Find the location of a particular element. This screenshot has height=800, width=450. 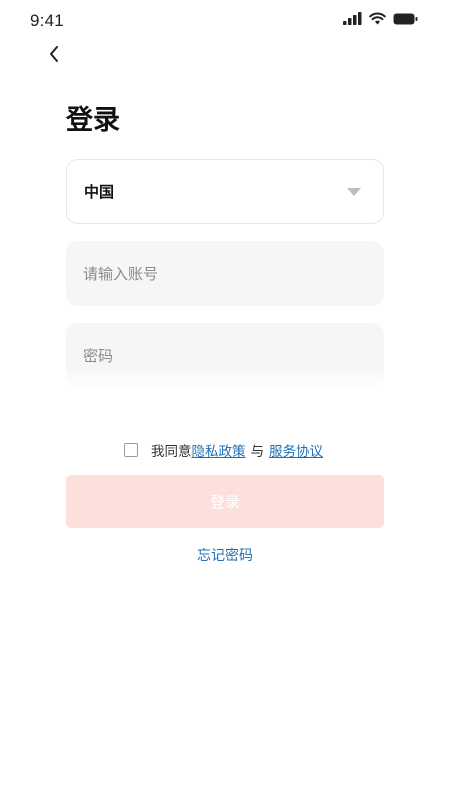

agreement-separator: 与 is located at coordinates (257, 452).